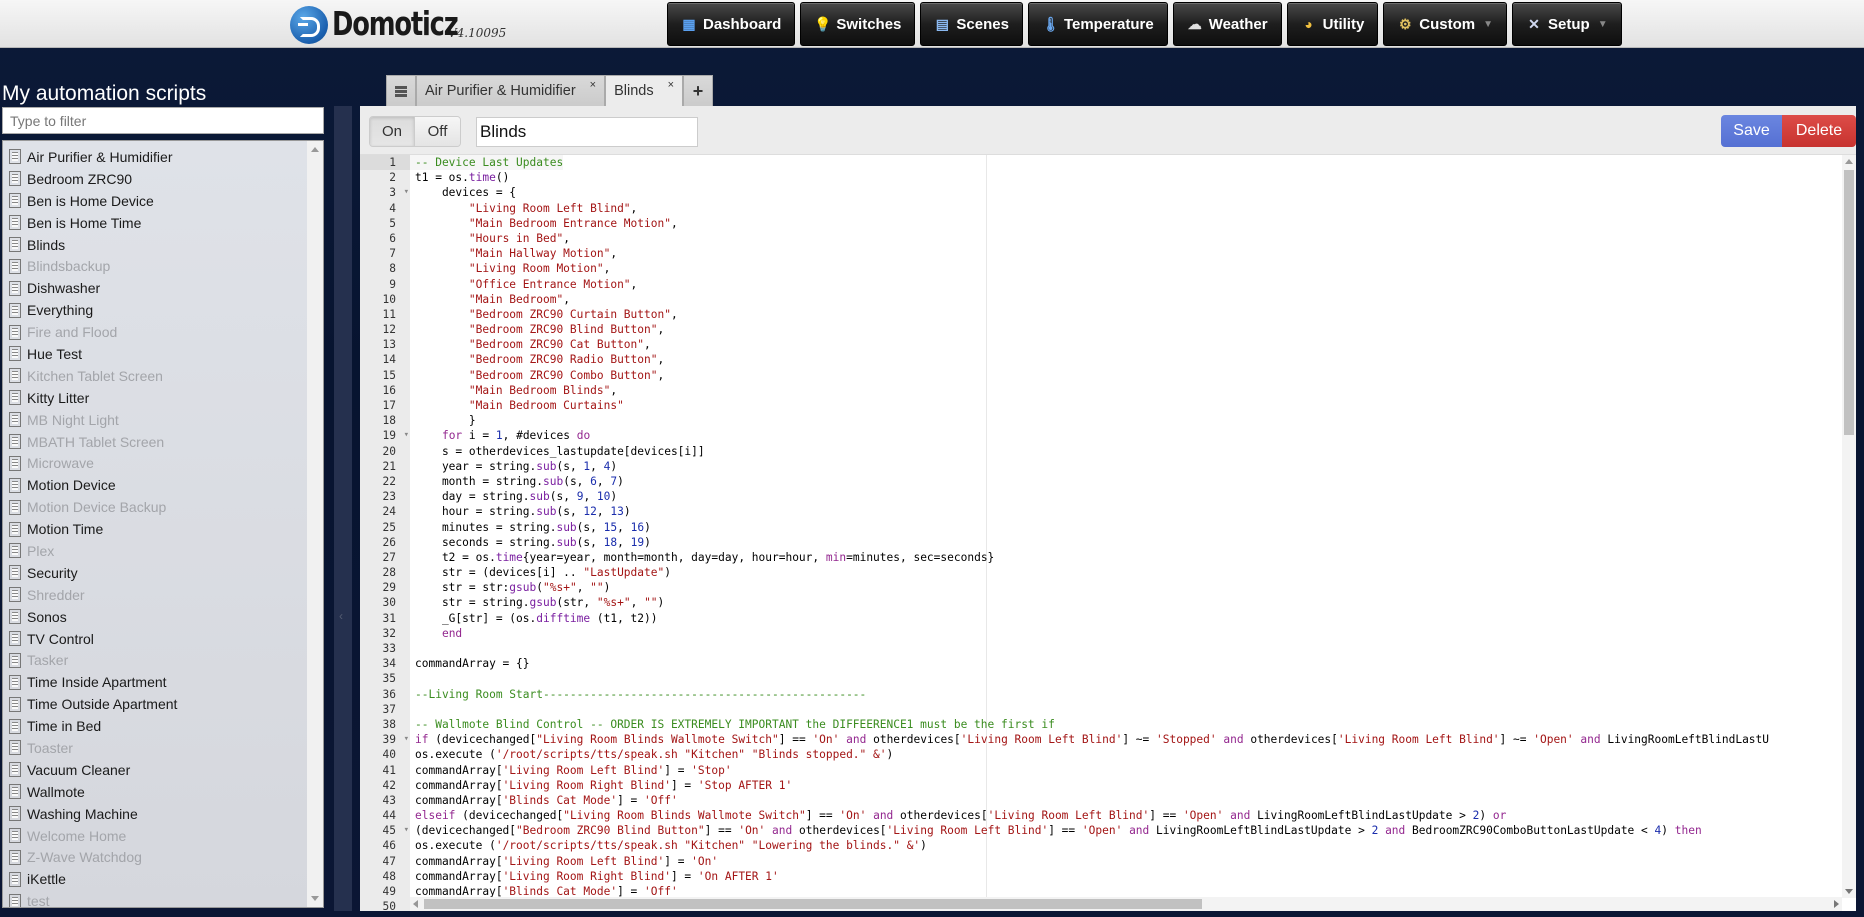  What do you see at coordinates (511, 90) in the screenshot?
I see `tab-air-purifier: Air Purifier & Humidifier ×` at bounding box center [511, 90].